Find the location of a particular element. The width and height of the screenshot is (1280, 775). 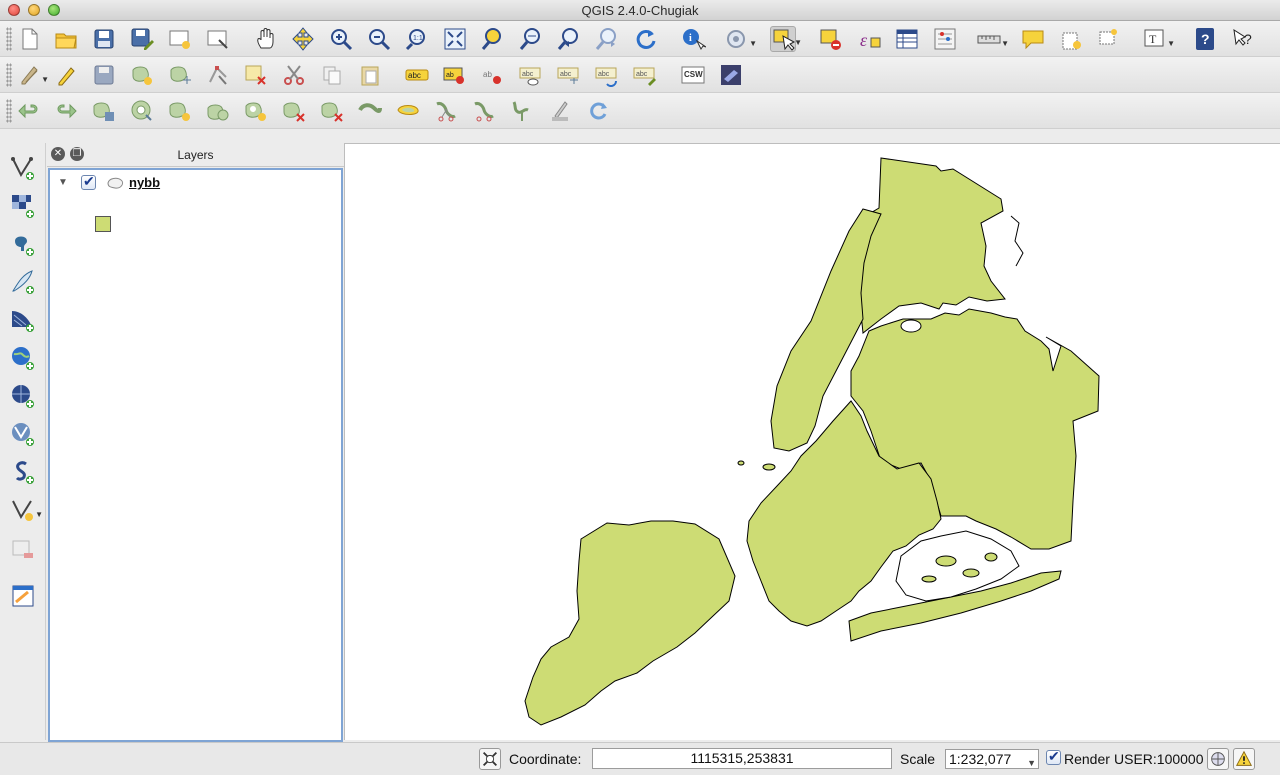

refresh-icon is located at coordinates (645, 39).